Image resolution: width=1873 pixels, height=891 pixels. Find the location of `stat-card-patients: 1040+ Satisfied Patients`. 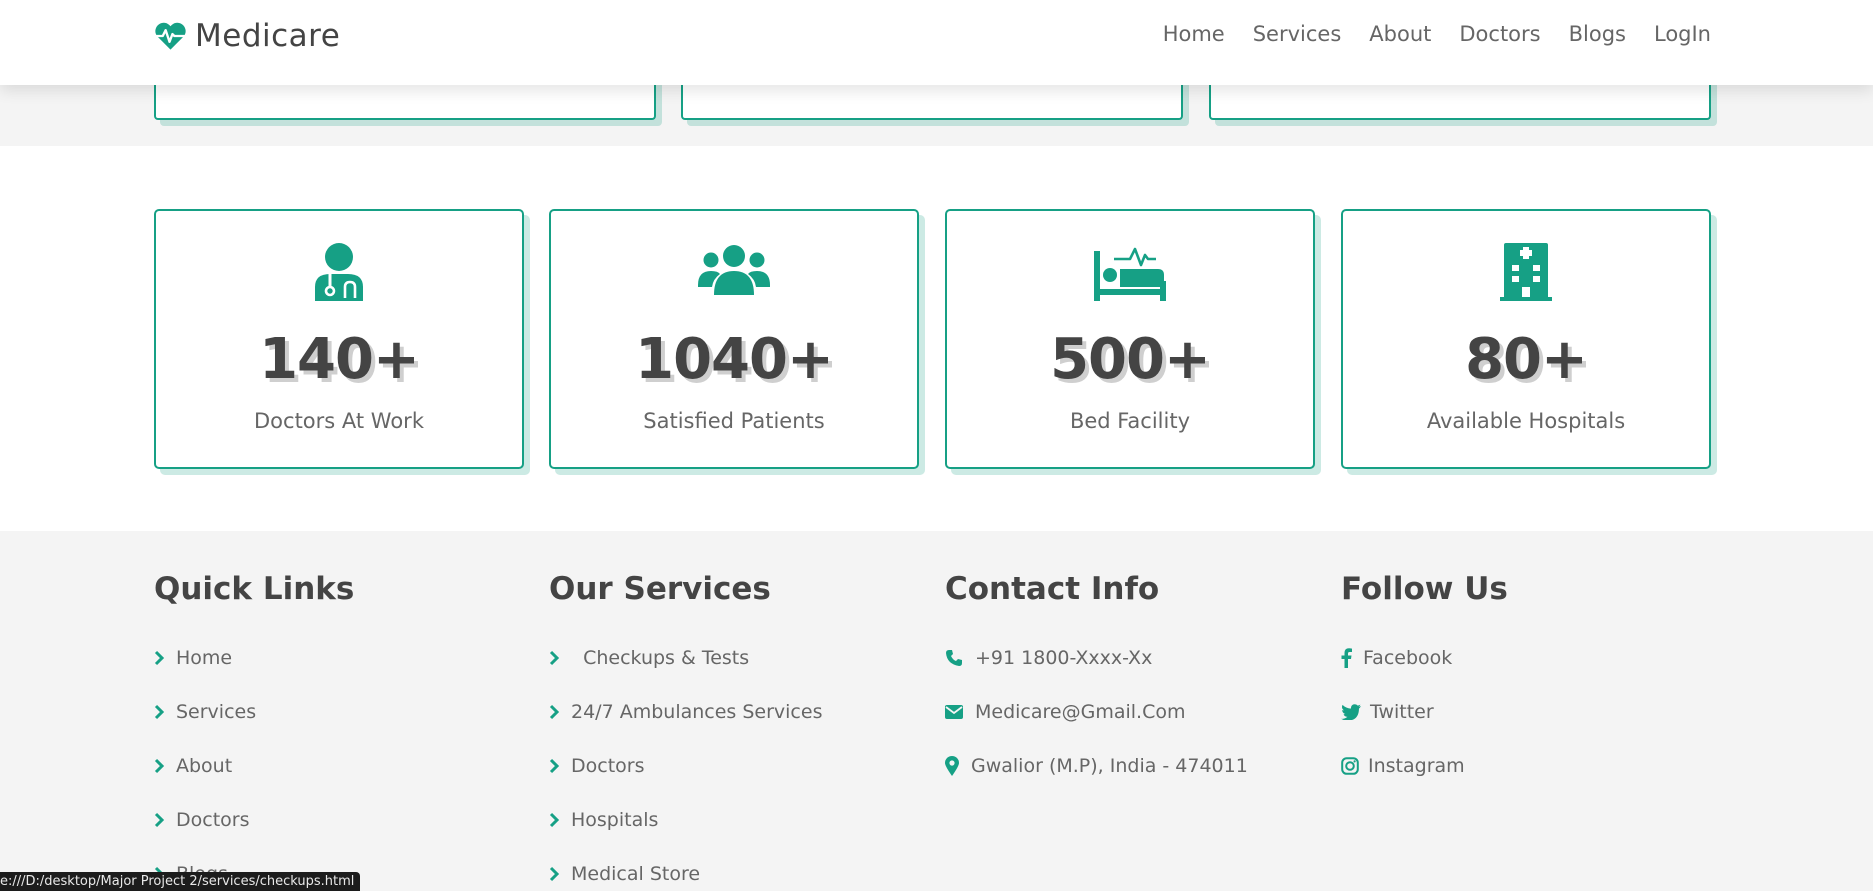

stat-card-patients: 1040+ Satisfied Patients is located at coordinates (734, 339).